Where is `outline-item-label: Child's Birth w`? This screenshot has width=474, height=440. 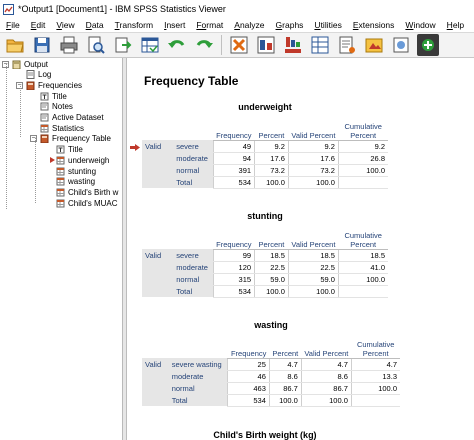 outline-item-label: Child's Birth w is located at coordinates (93, 192).